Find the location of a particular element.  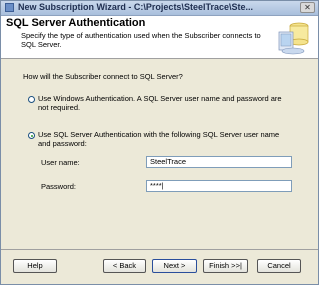

finish-button: Finish >>| is located at coordinates (225, 266).